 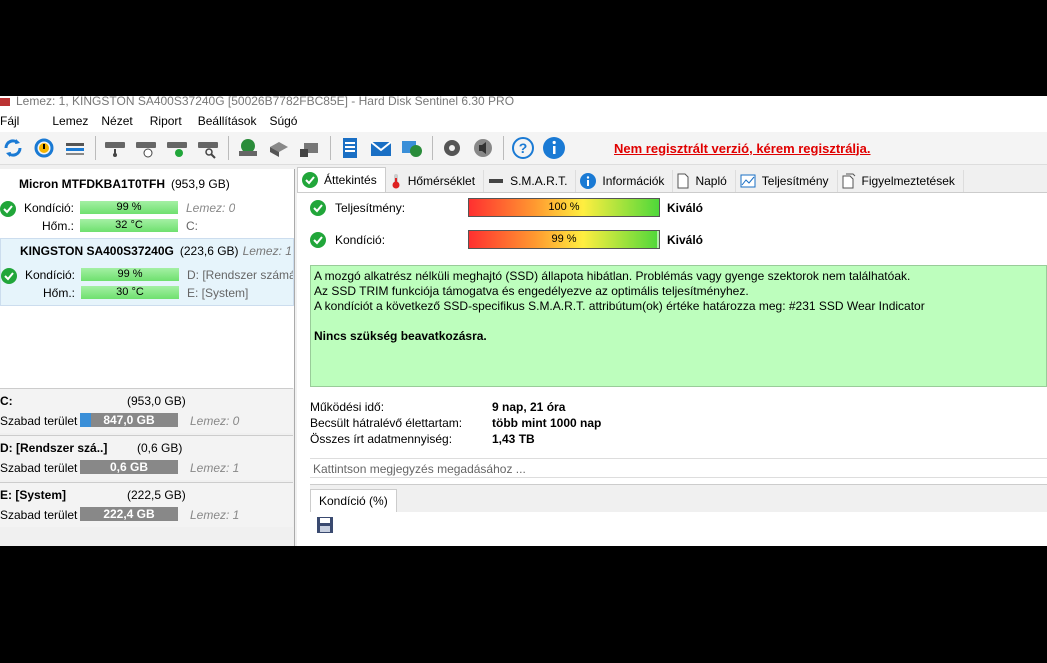 I want to click on tab-naplo: Napló, so click(x=704, y=181).